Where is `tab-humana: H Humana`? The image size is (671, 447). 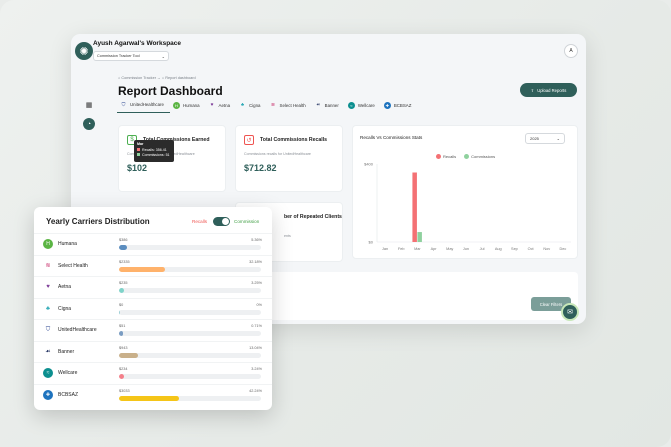 tab-humana: H Humana is located at coordinates (188, 106).